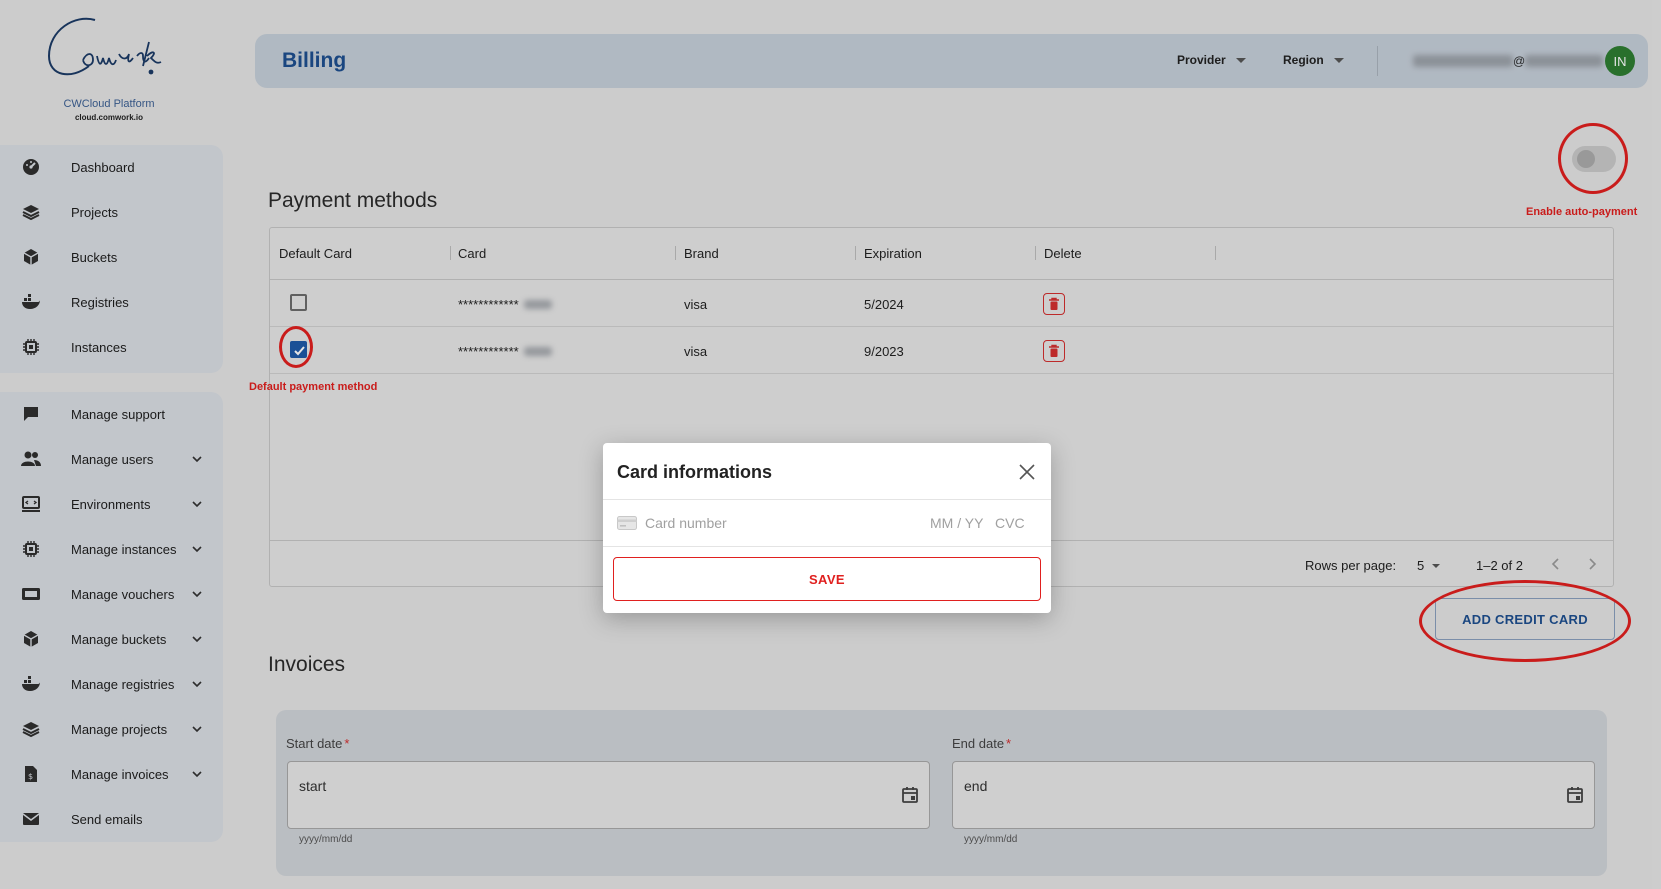 This screenshot has width=1661, height=889. What do you see at coordinates (893, 253) in the screenshot?
I see `column-header-expiration: Expiration` at bounding box center [893, 253].